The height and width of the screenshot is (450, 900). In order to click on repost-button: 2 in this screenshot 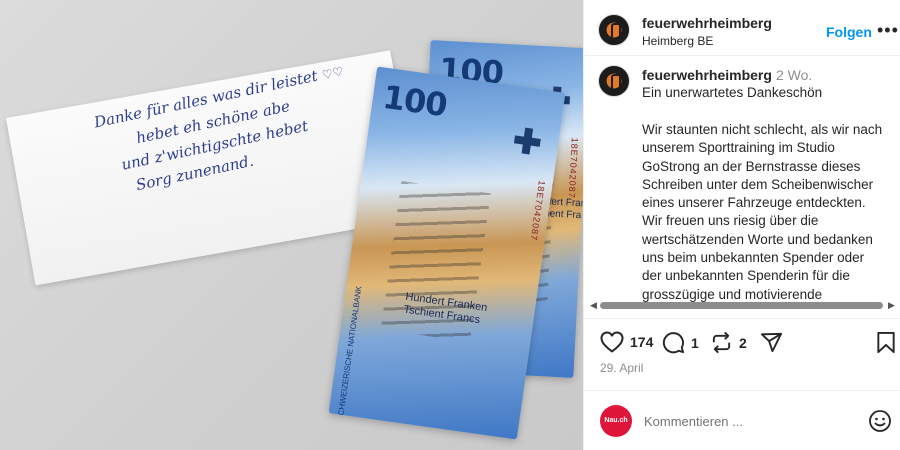, I will do `click(728, 342)`.